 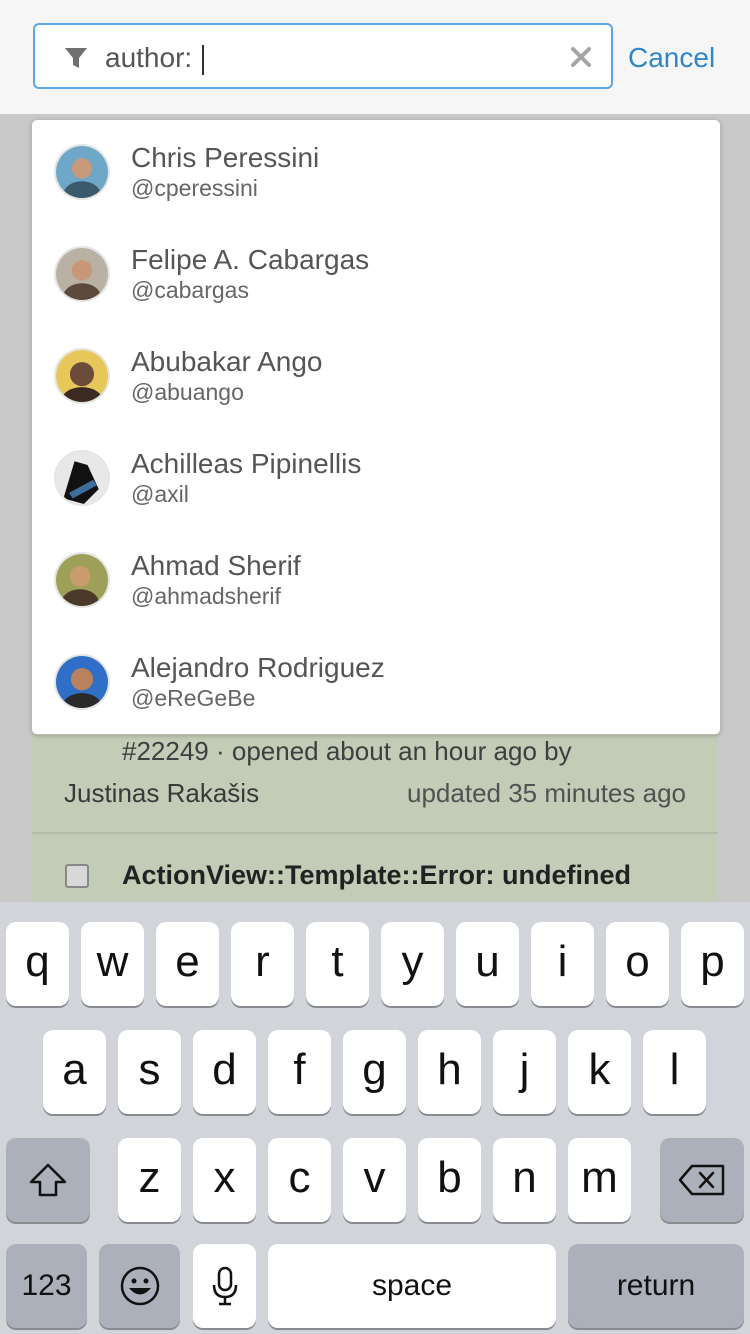 I want to click on key-p: p, so click(x=712, y=964).